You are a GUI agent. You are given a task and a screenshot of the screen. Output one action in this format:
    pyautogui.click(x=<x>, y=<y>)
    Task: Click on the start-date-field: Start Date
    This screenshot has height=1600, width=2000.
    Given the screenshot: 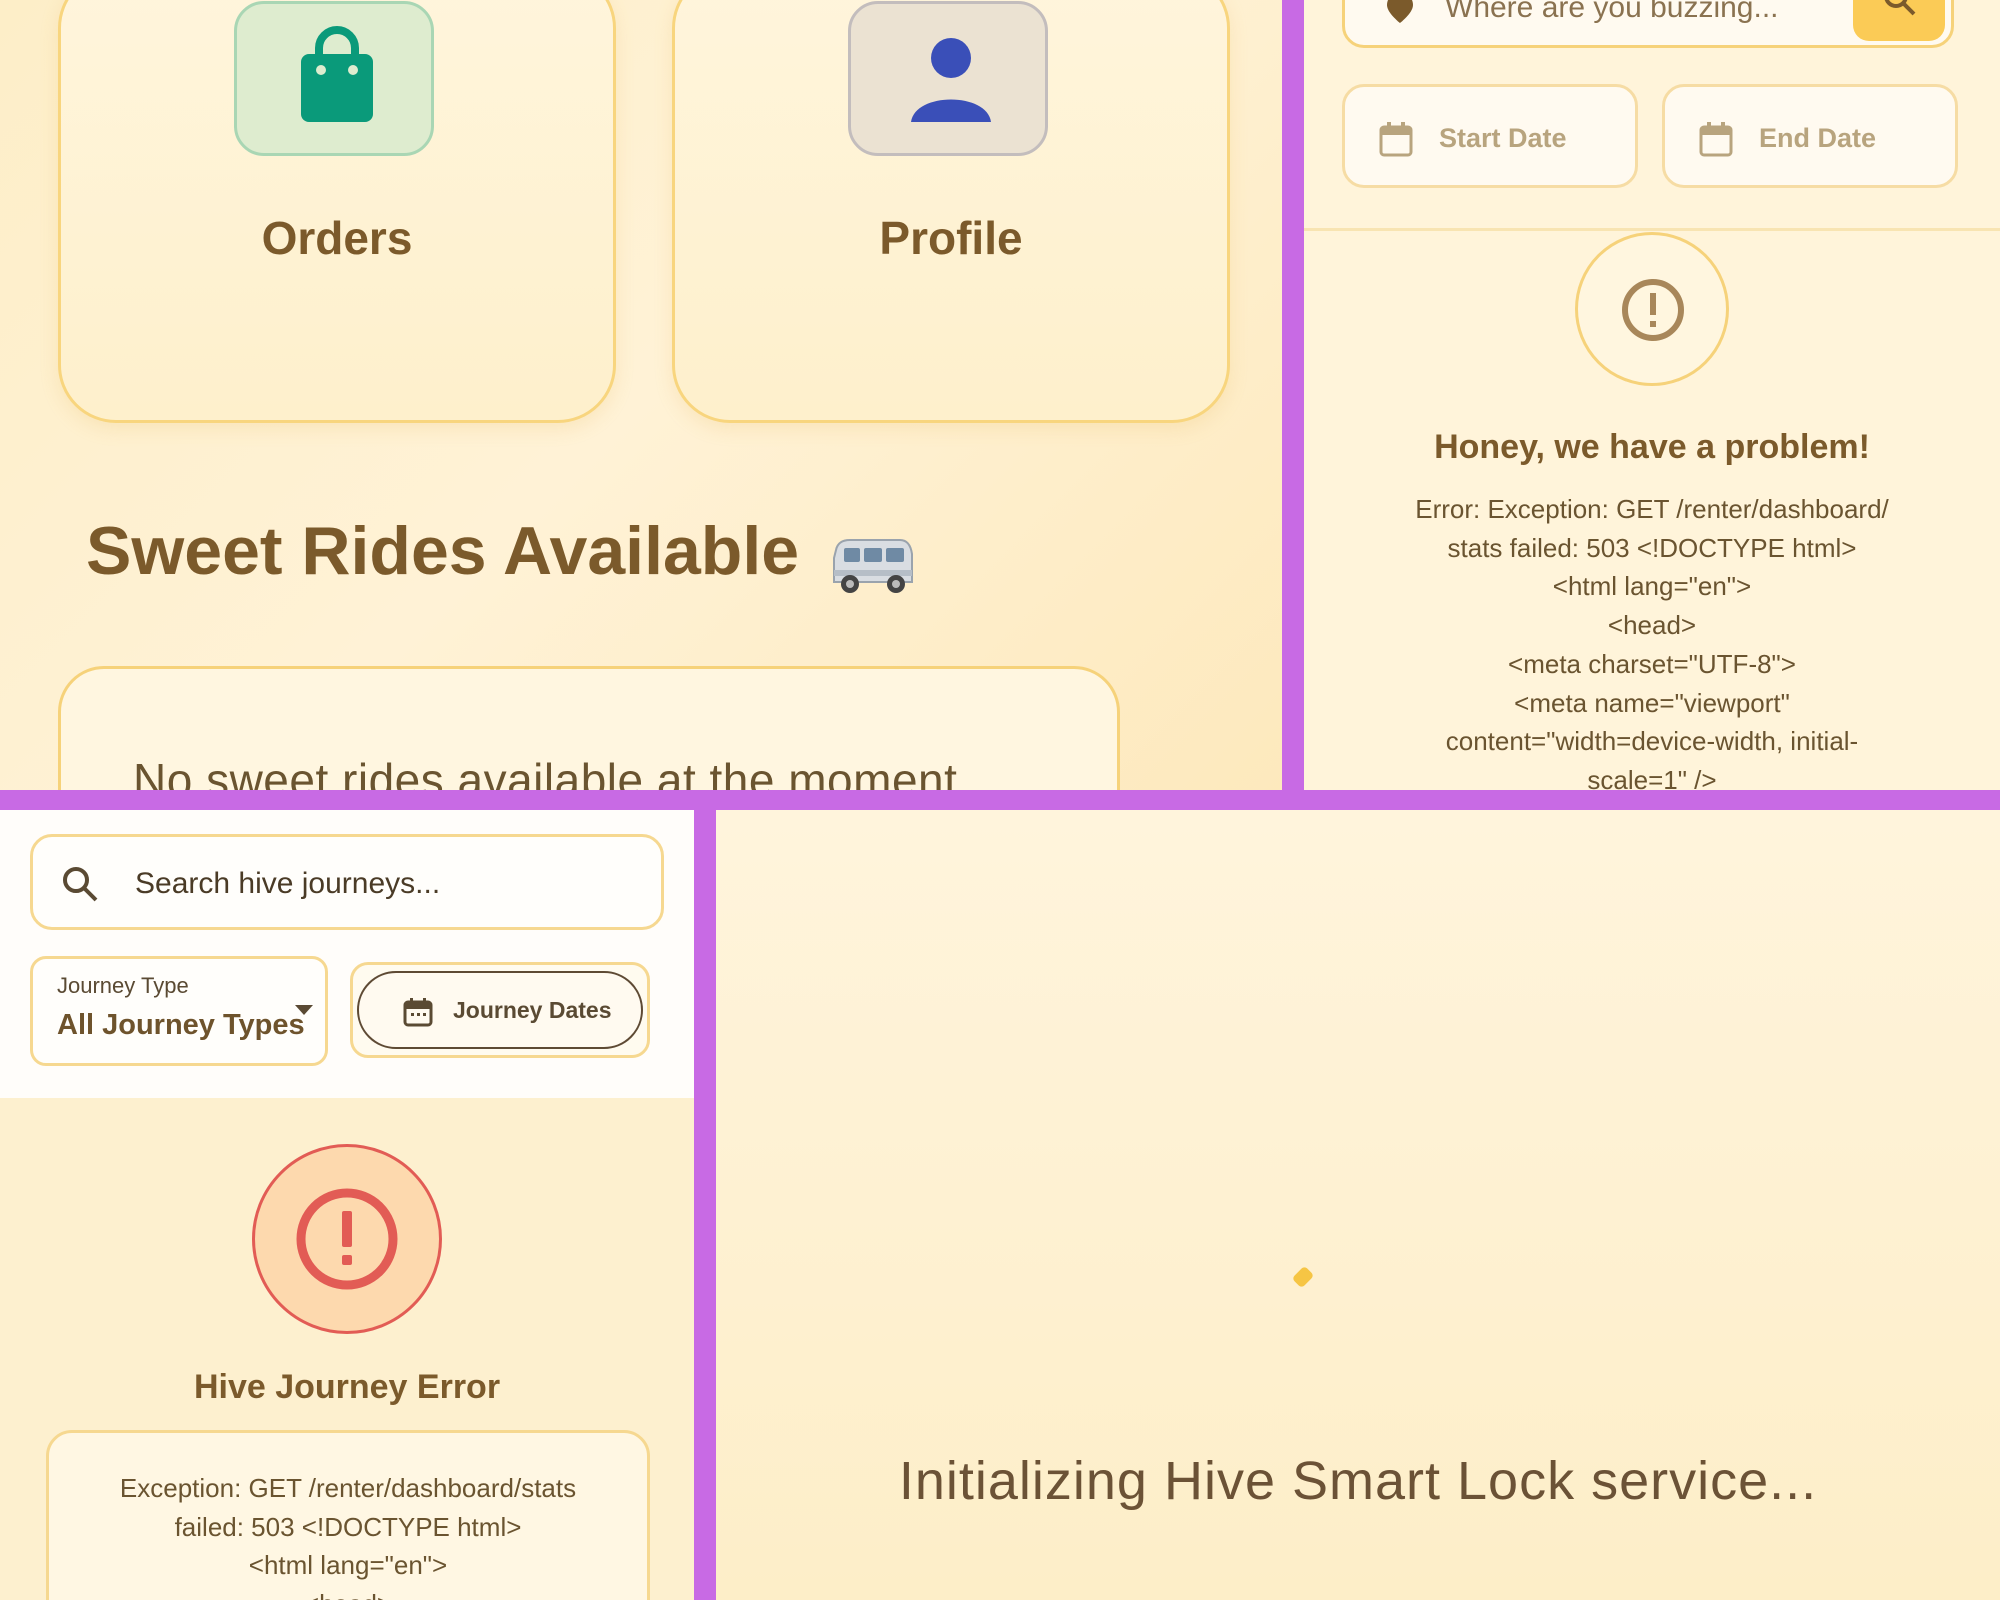 What is the action you would take?
    pyautogui.click(x=1490, y=136)
    